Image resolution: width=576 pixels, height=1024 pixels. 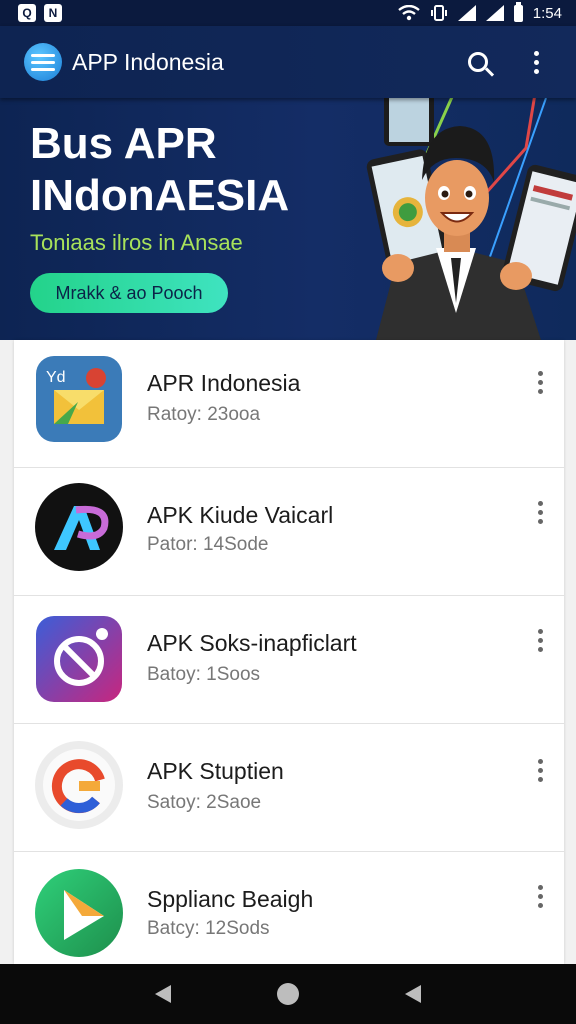 I want to click on wifi-icon, so click(x=409, y=13).